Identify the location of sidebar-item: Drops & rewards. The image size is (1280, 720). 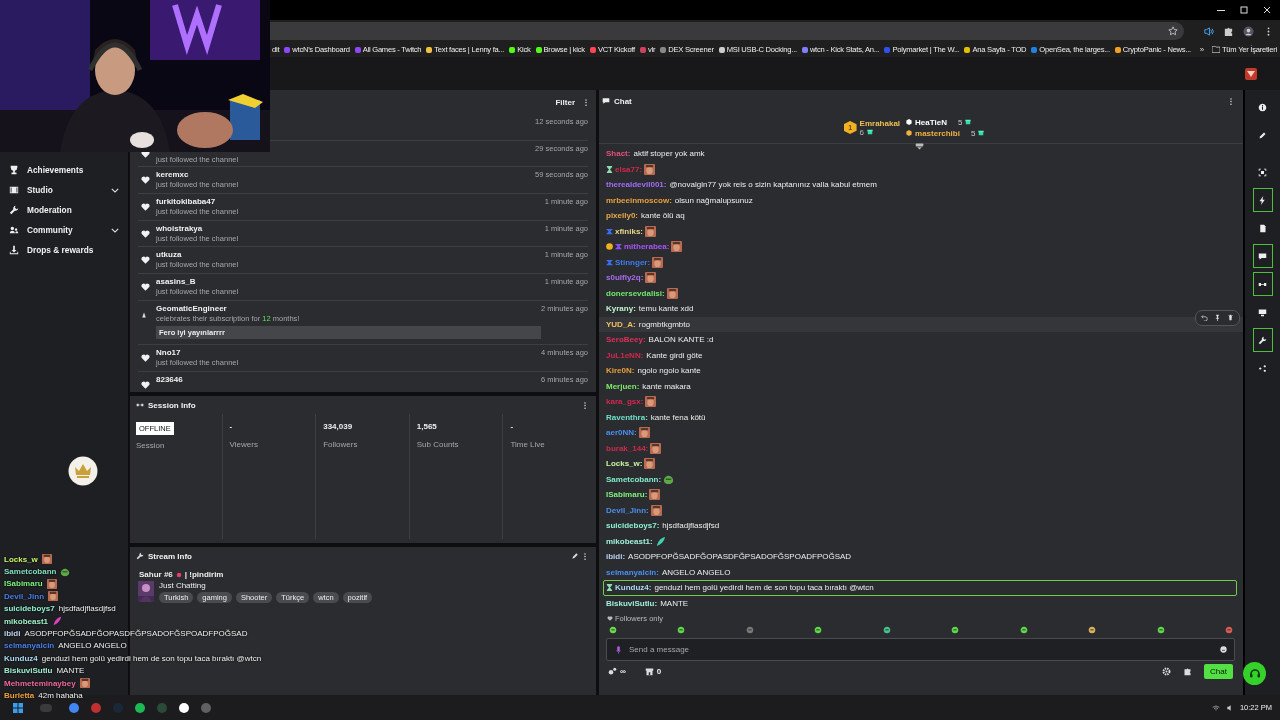
(64, 250).